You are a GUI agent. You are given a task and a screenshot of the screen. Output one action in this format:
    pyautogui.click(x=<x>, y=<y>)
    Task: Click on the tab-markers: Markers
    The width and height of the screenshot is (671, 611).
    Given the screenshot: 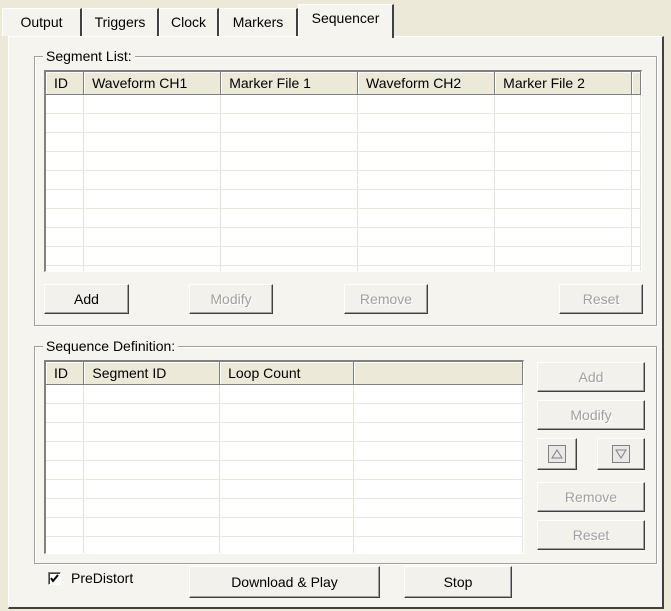 What is the action you would take?
    pyautogui.click(x=258, y=22)
    